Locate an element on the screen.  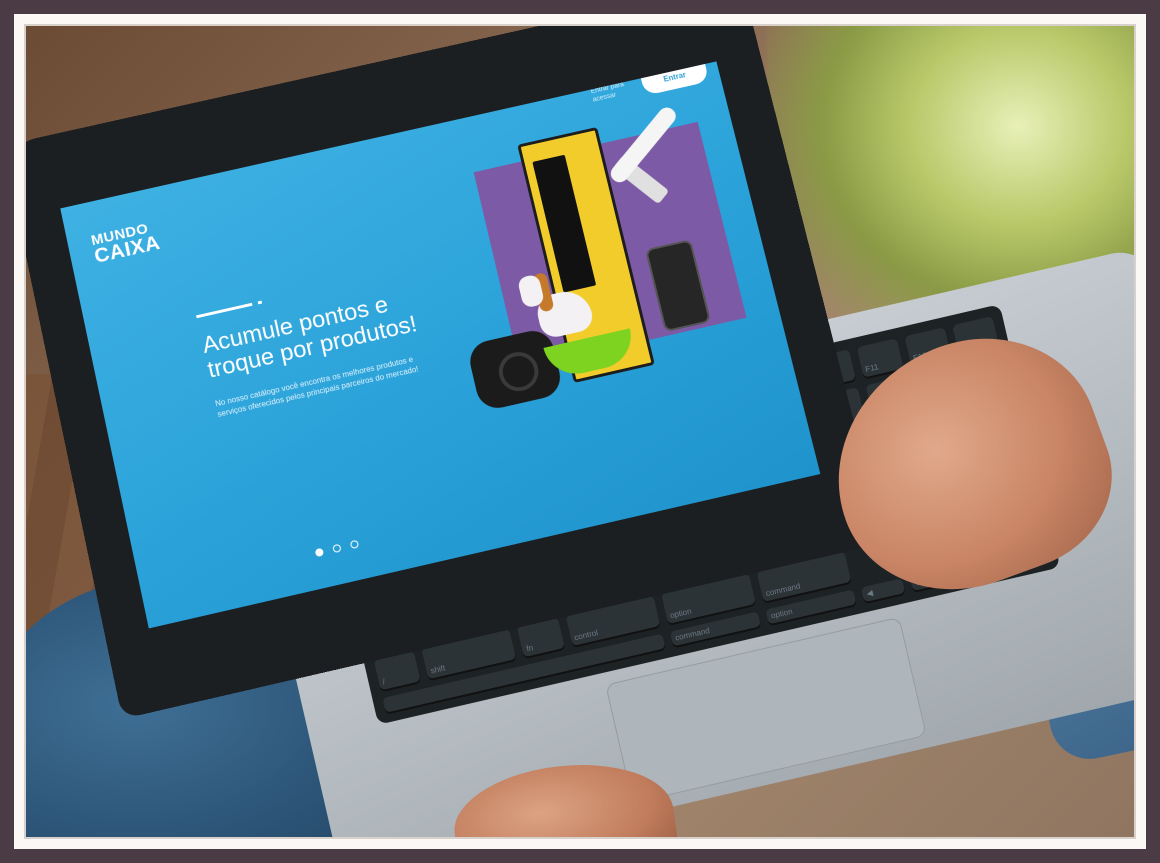
login-button: Entrar is located at coordinates (674, 78).